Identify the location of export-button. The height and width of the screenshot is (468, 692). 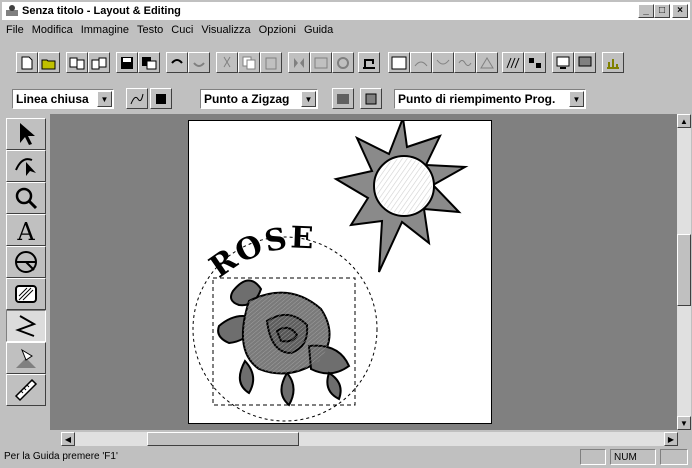
(99, 62).